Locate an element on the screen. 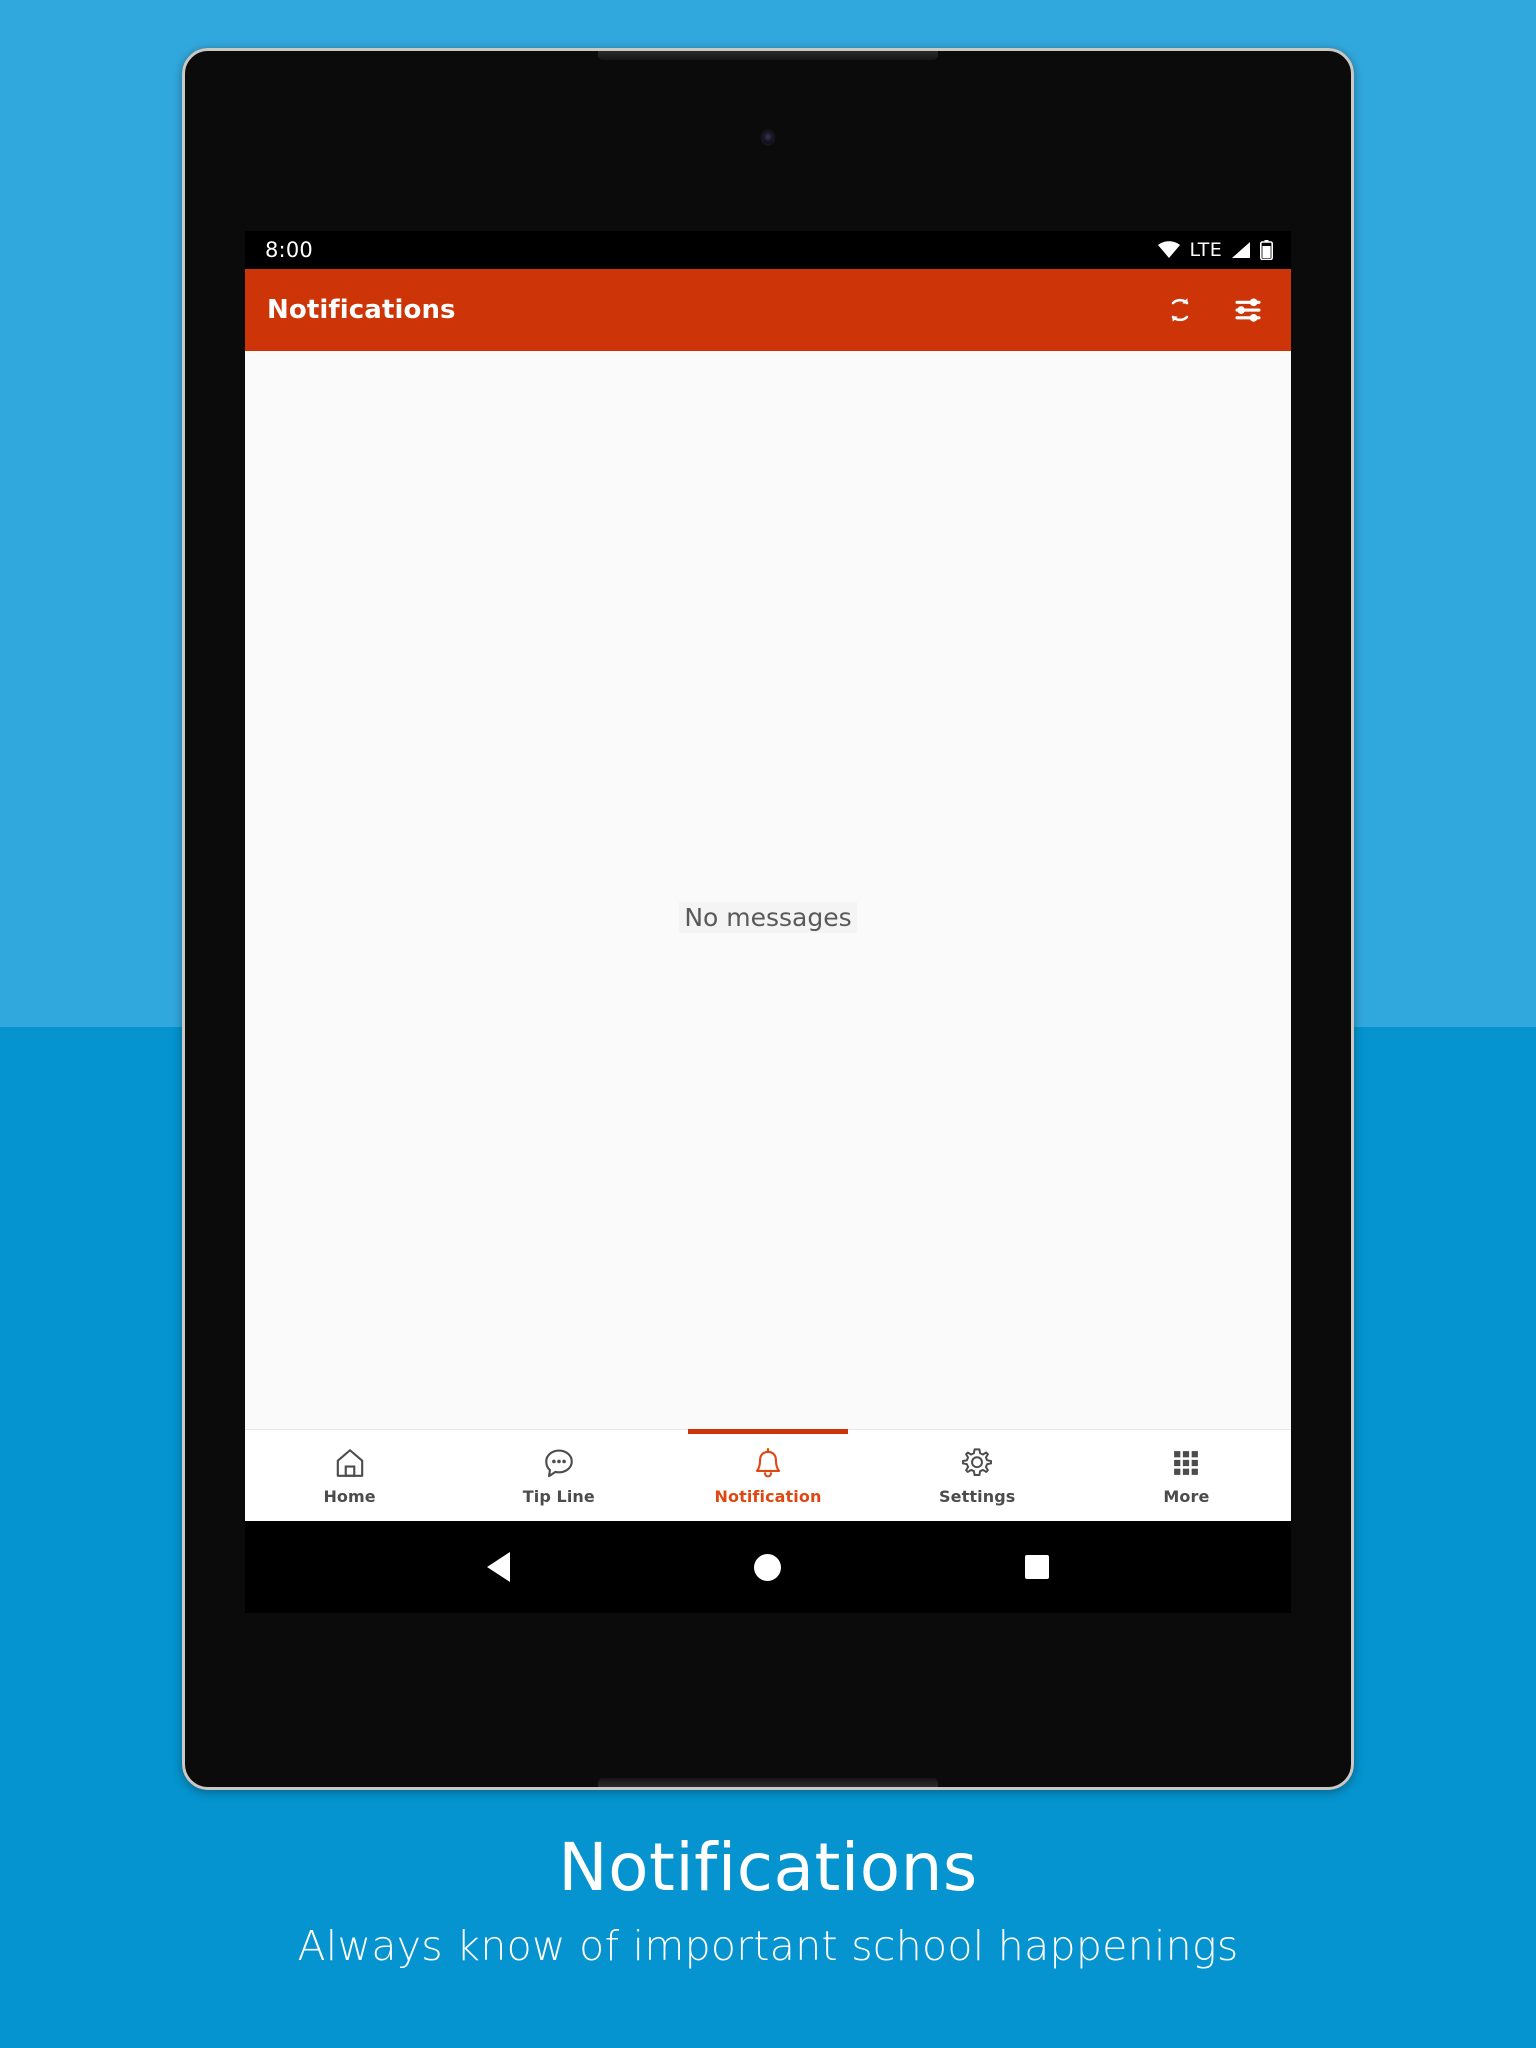 This screenshot has width=1536, height=2048. network-type-label: LTE is located at coordinates (1205, 250).